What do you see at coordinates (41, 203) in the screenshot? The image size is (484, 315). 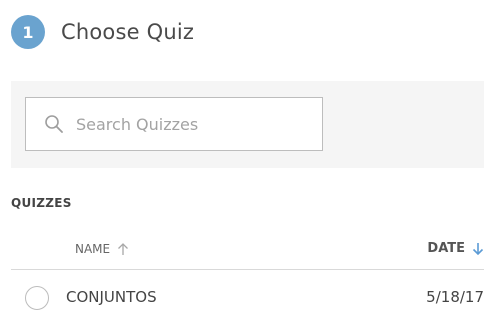 I see `quizzes-section-label: QUIZZES` at bounding box center [41, 203].